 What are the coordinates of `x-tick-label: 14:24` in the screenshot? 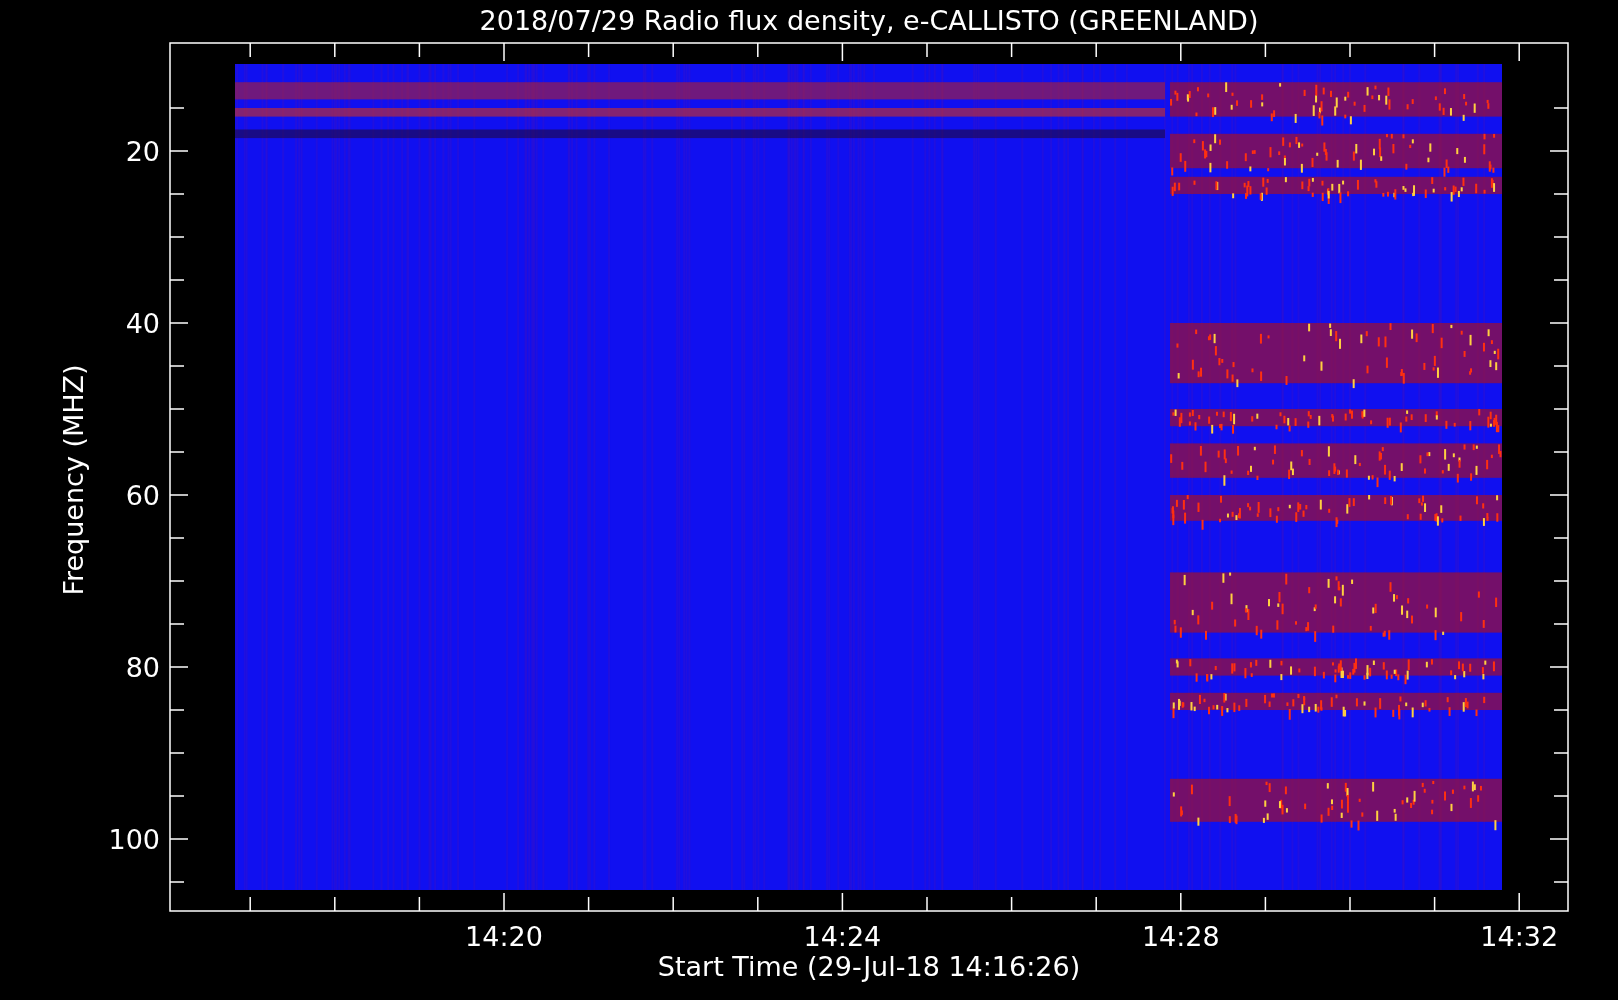 It's located at (842, 936).